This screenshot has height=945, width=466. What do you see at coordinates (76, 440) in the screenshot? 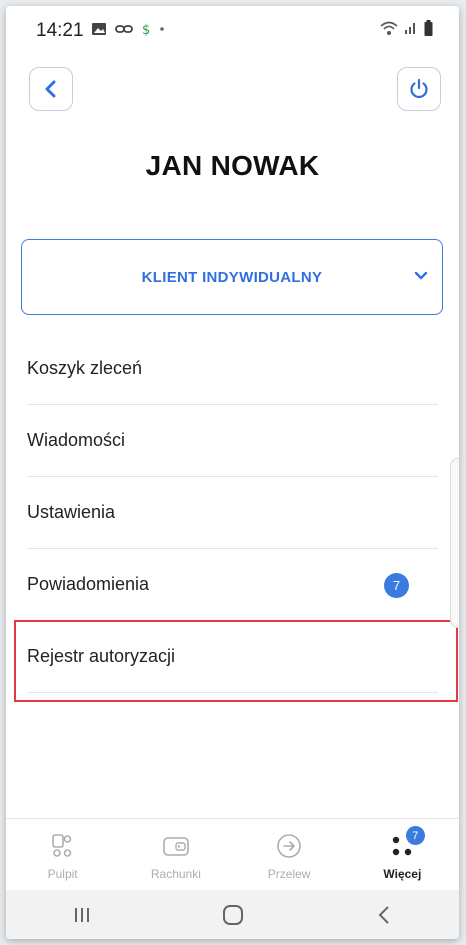
I see `menu-item-label: Wiadomości` at bounding box center [76, 440].